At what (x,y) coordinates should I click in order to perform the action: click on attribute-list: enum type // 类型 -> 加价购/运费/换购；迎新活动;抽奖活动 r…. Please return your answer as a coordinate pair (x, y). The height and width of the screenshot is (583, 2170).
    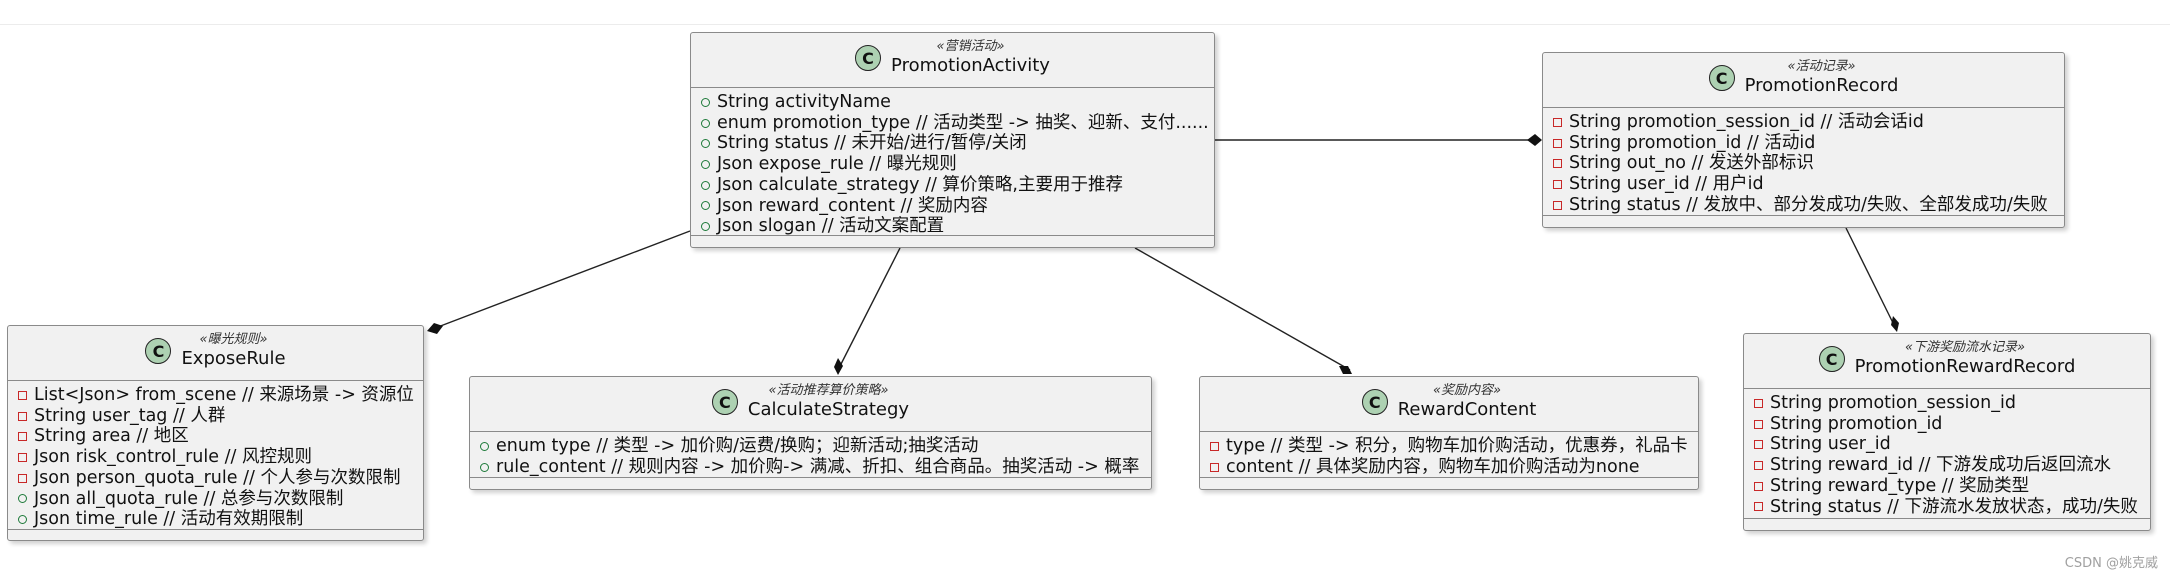
    Looking at the image, I should click on (810, 457).